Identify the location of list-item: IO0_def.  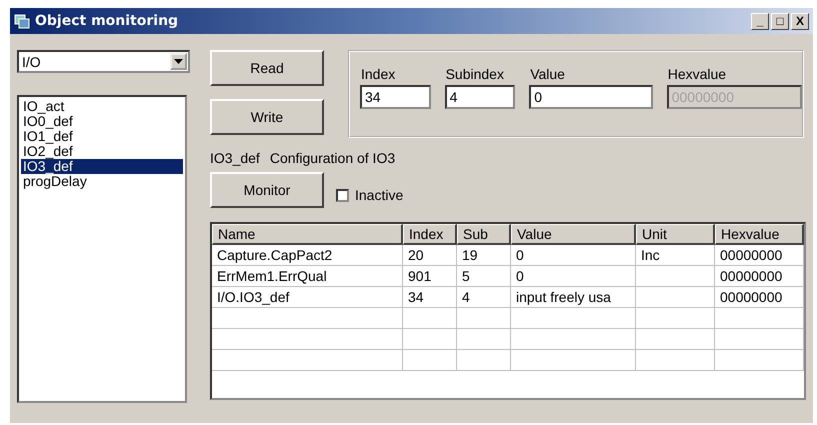
(102, 121).